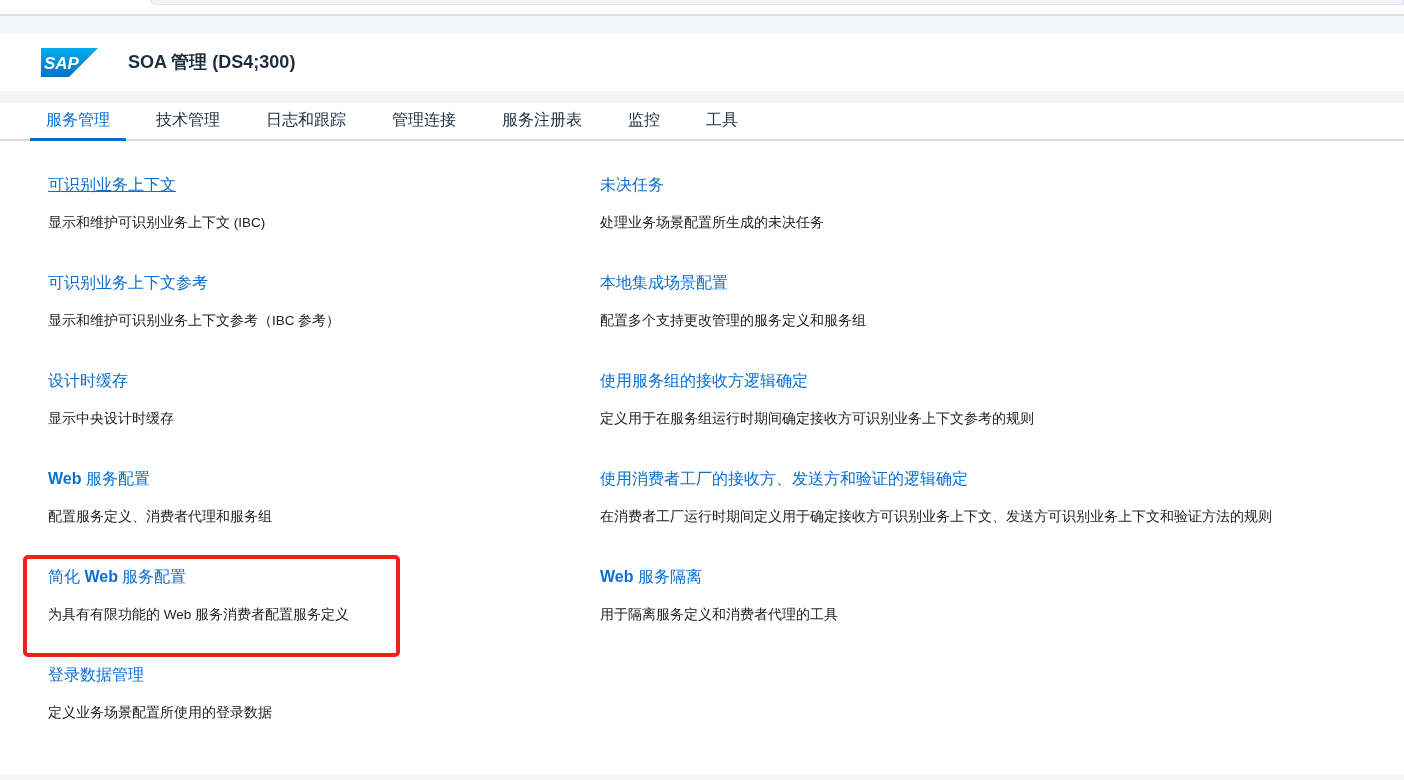 This screenshot has width=1404, height=780. Describe the element at coordinates (722, 122) in the screenshot. I see `nav-tab: 工具` at that location.